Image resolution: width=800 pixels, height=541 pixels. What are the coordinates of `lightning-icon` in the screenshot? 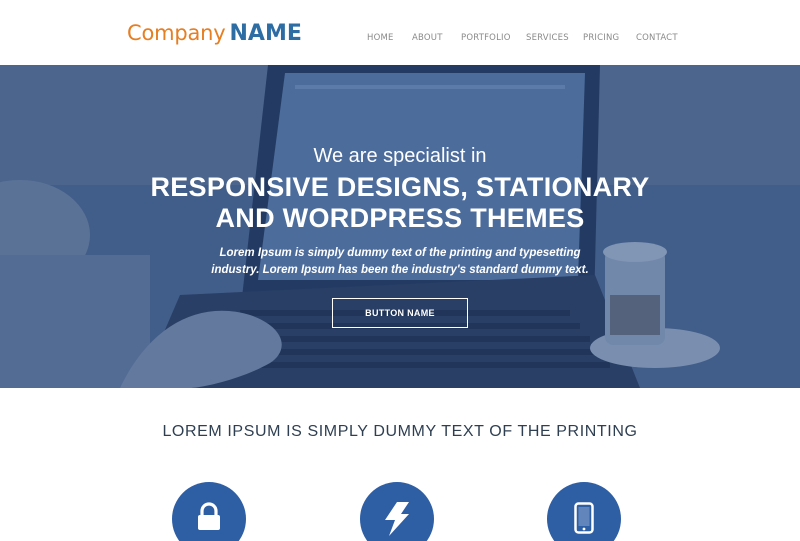 It's located at (397, 519).